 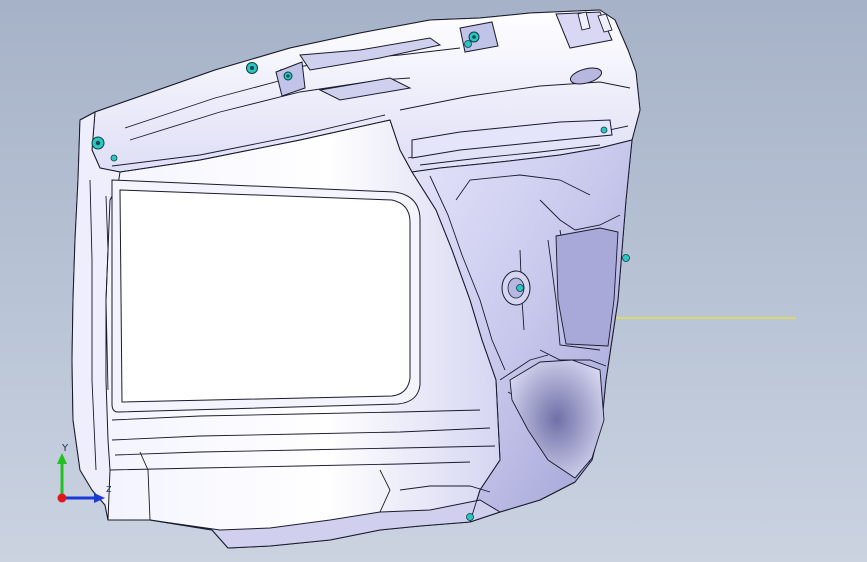 What do you see at coordinates (587, 287) in the screenshot?
I see `side-opening` at bounding box center [587, 287].